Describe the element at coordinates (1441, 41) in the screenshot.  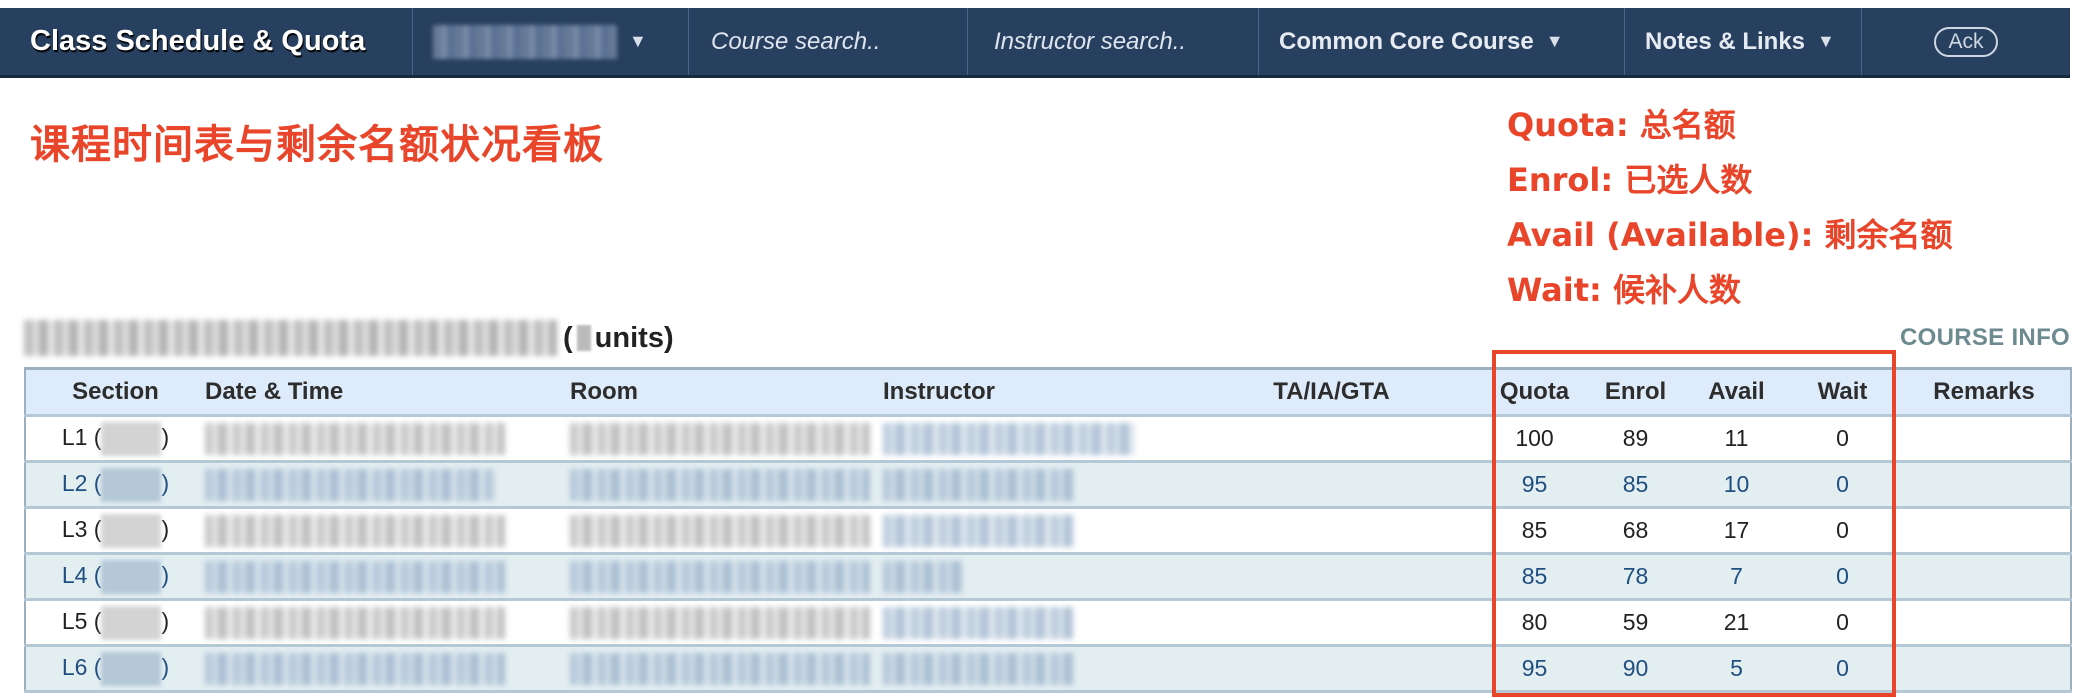
I see `common-core-course-menu: Common Core Course ▼` at that location.